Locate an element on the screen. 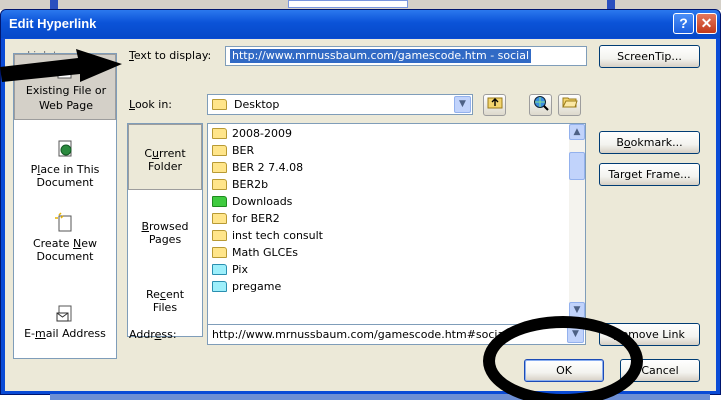 Image resolution: width=721 pixels, height=400 pixels. up-folder-button is located at coordinates (494, 105).